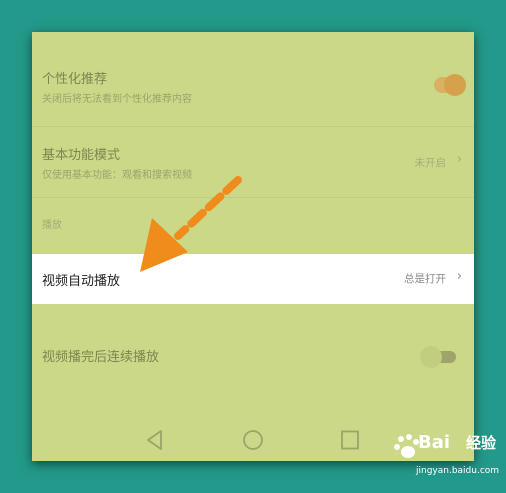 This screenshot has height=493, width=506. I want to click on watermark-brand: Bai 经验, so click(457, 442).